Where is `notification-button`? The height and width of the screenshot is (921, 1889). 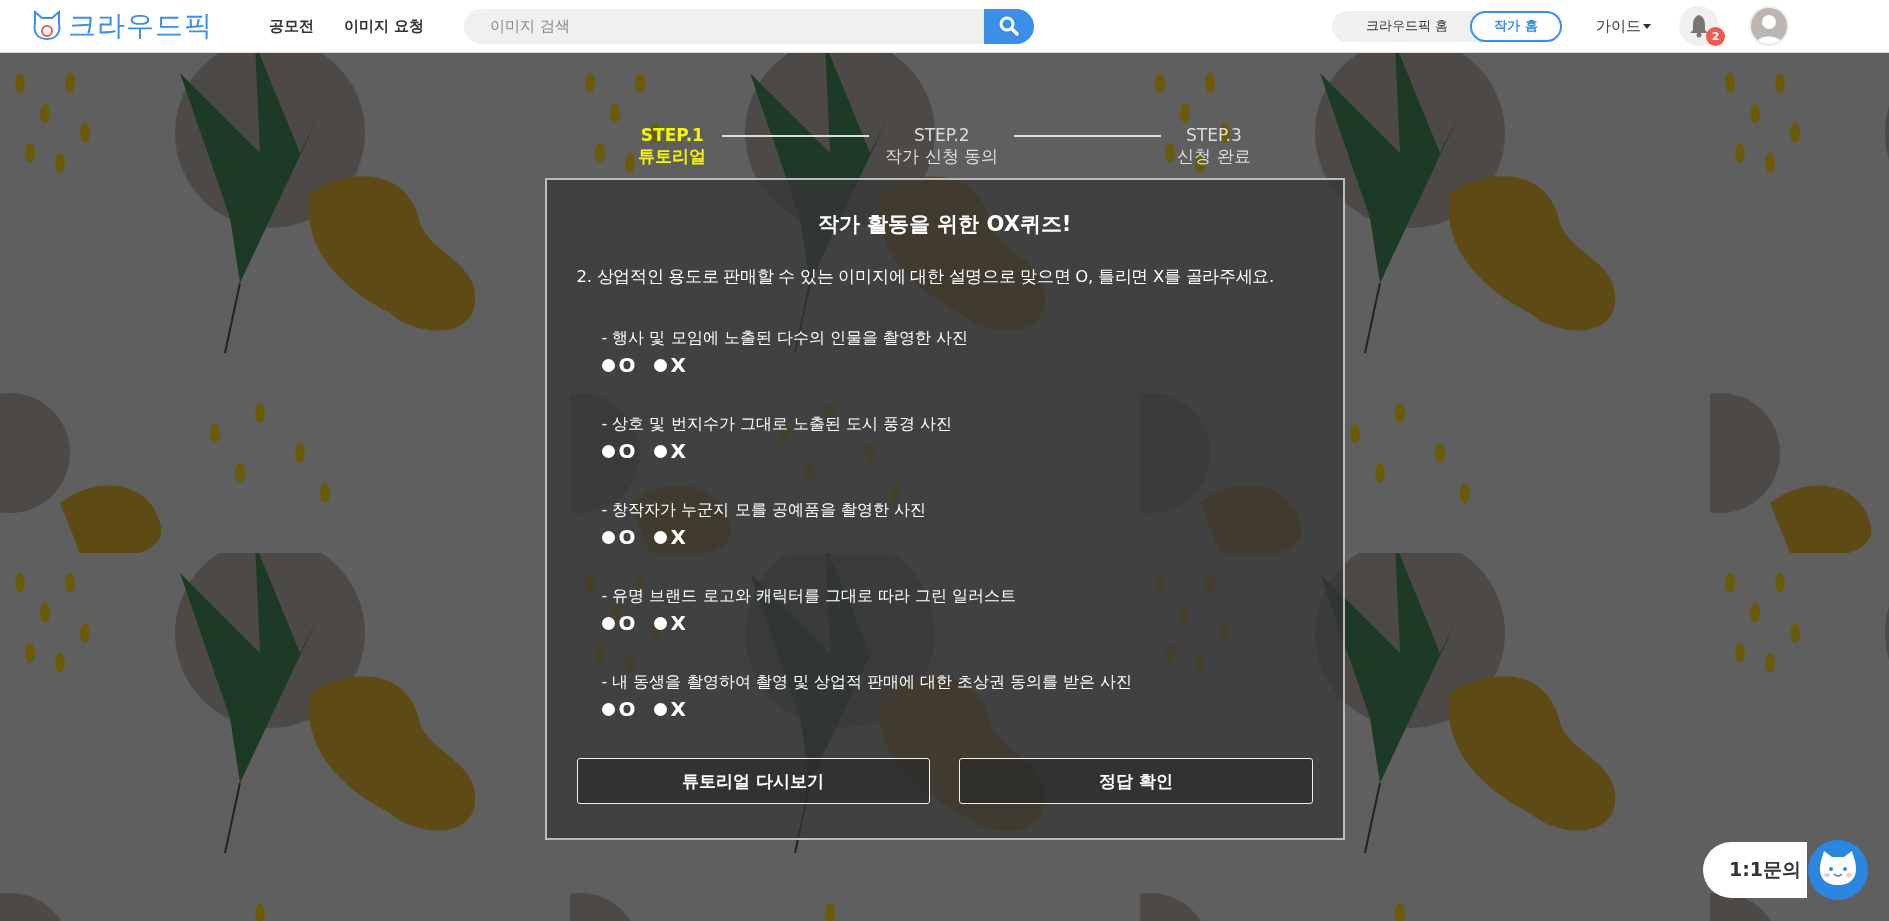
notification-button is located at coordinates (1699, 26).